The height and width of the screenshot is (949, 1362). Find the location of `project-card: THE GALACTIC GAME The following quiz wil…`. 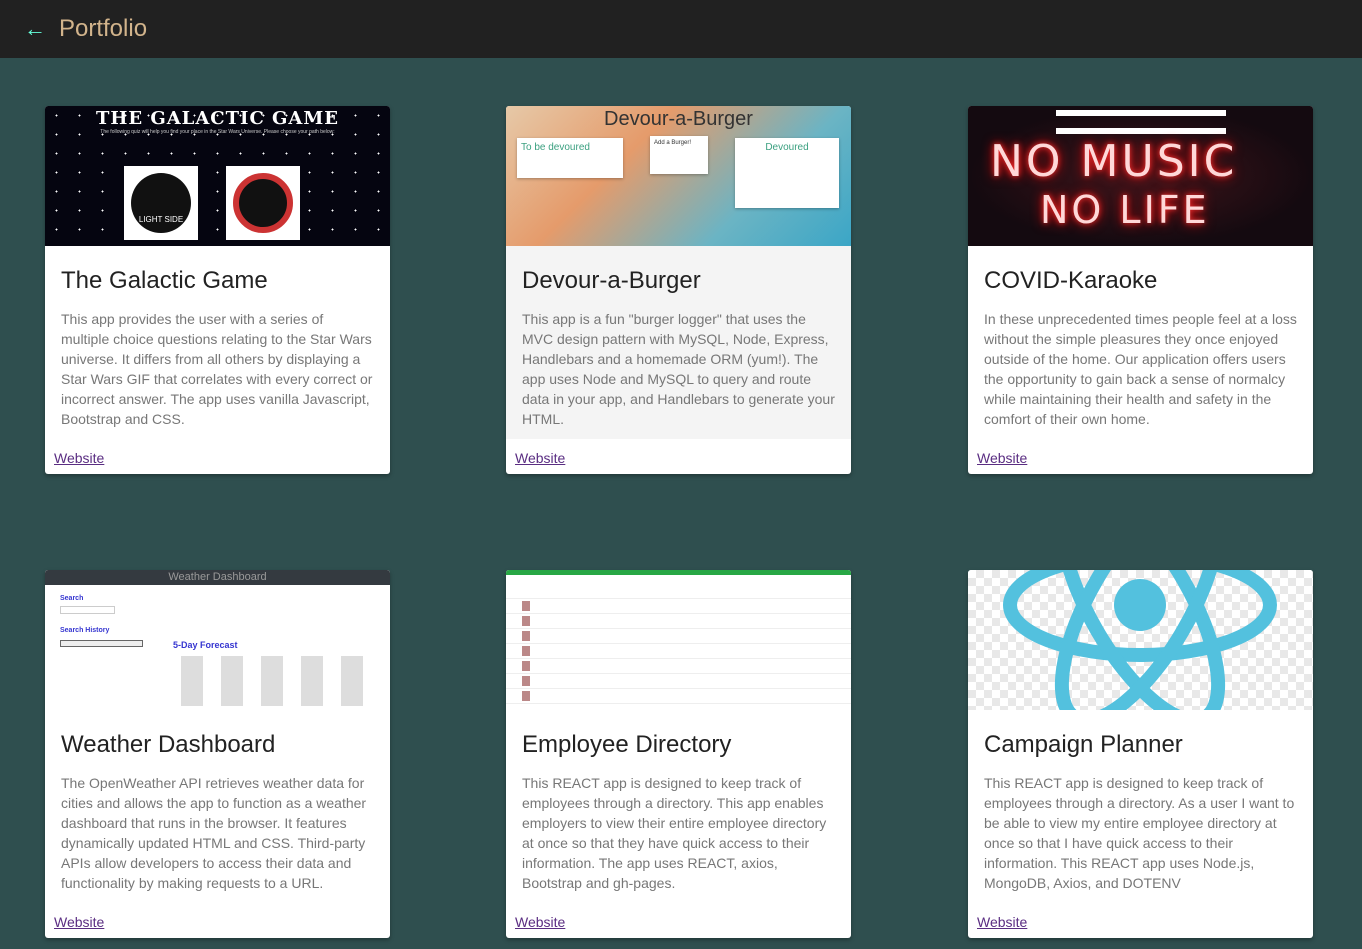

project-card: THE GALACTIC GAME The following quiz wil… is located at coordinates (217, 290).